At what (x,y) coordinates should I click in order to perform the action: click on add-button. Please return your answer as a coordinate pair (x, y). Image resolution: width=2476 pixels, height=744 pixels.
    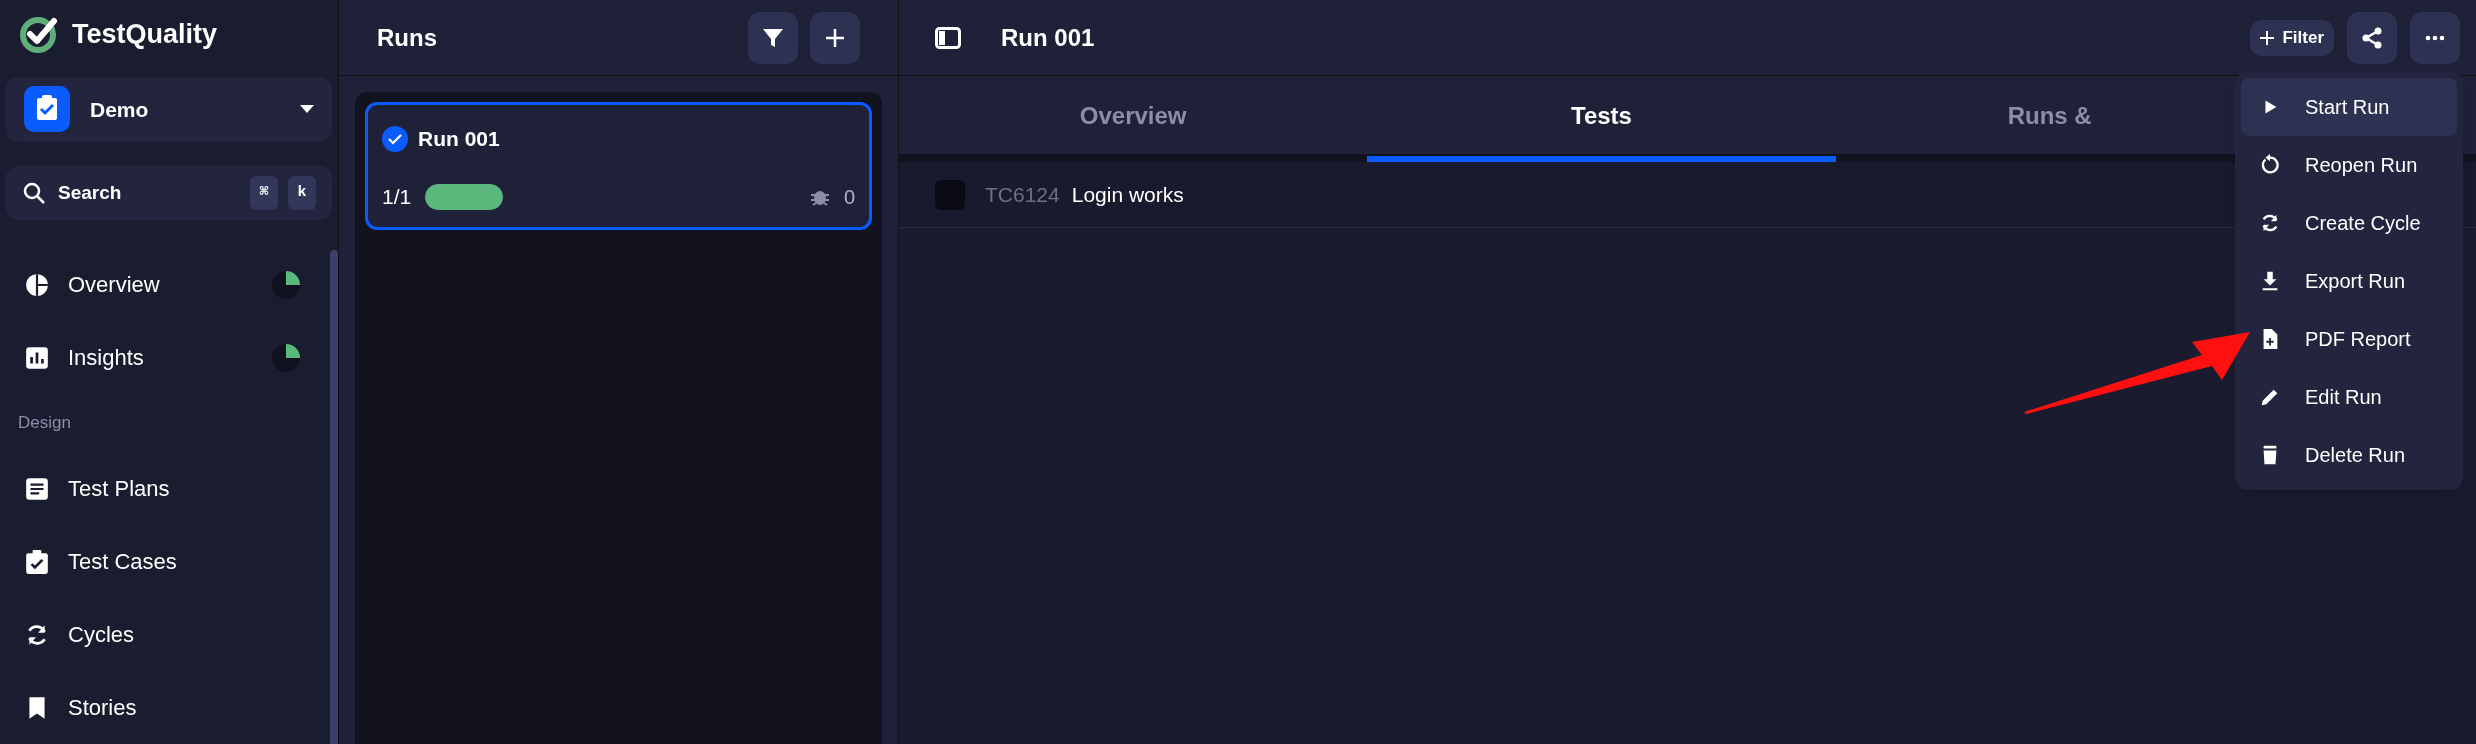
    Looking at the image, I should click on (835, 37).